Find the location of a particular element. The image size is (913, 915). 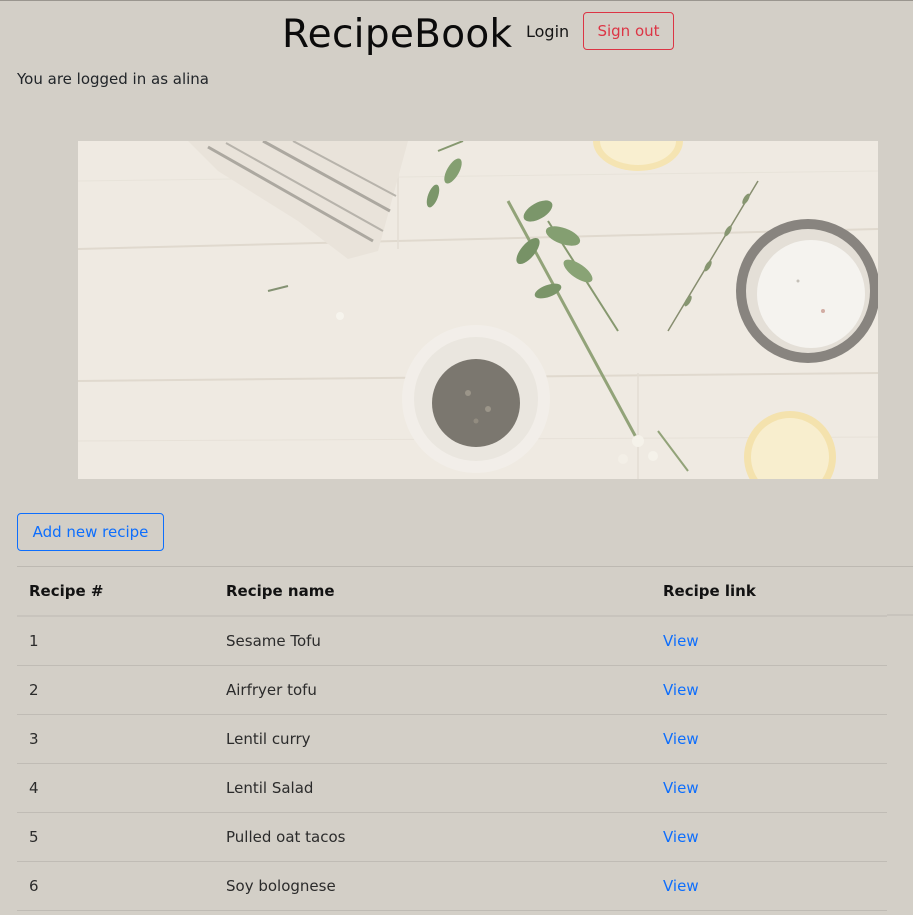

recipe-number: 5 is located at coordinates (115, 837).